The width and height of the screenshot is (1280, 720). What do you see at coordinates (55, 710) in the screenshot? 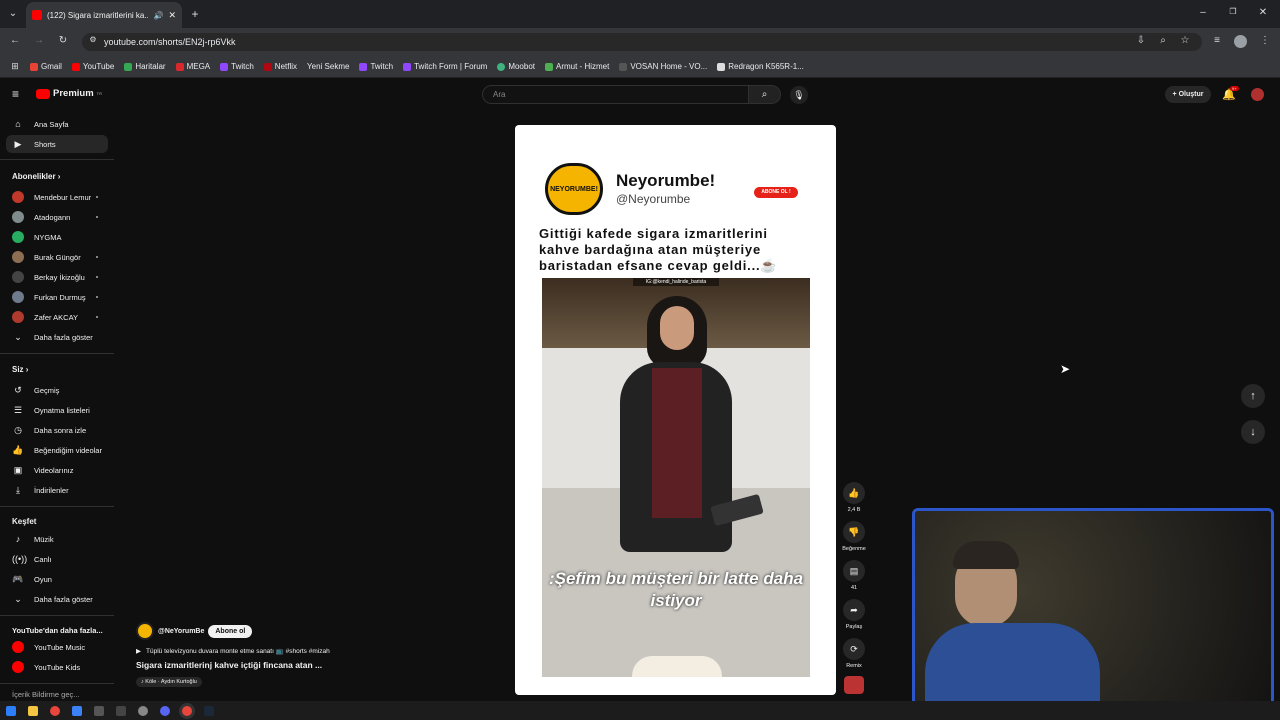
I see `chrome-icon` at bounding box center [55, 710].